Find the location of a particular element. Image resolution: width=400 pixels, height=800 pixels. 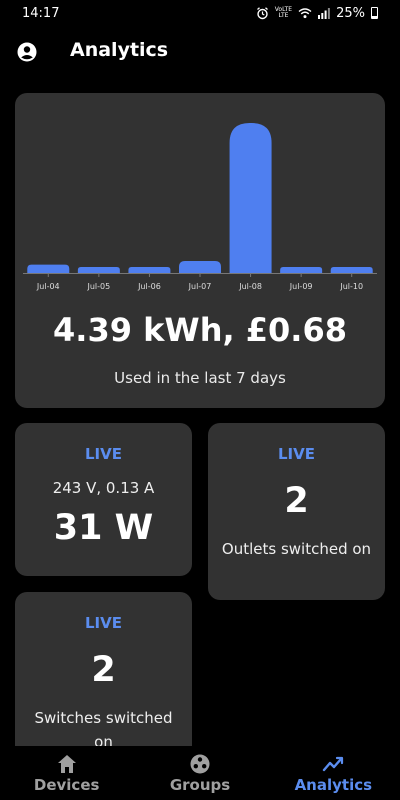

chart-tick-label: Jul-07 is located at coordinates (200, 286).